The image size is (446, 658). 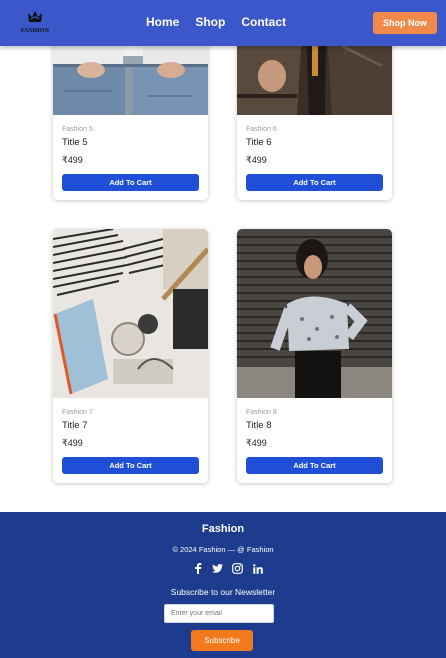 I want to click on product-title: Title 5, so click(x=75, y=142).